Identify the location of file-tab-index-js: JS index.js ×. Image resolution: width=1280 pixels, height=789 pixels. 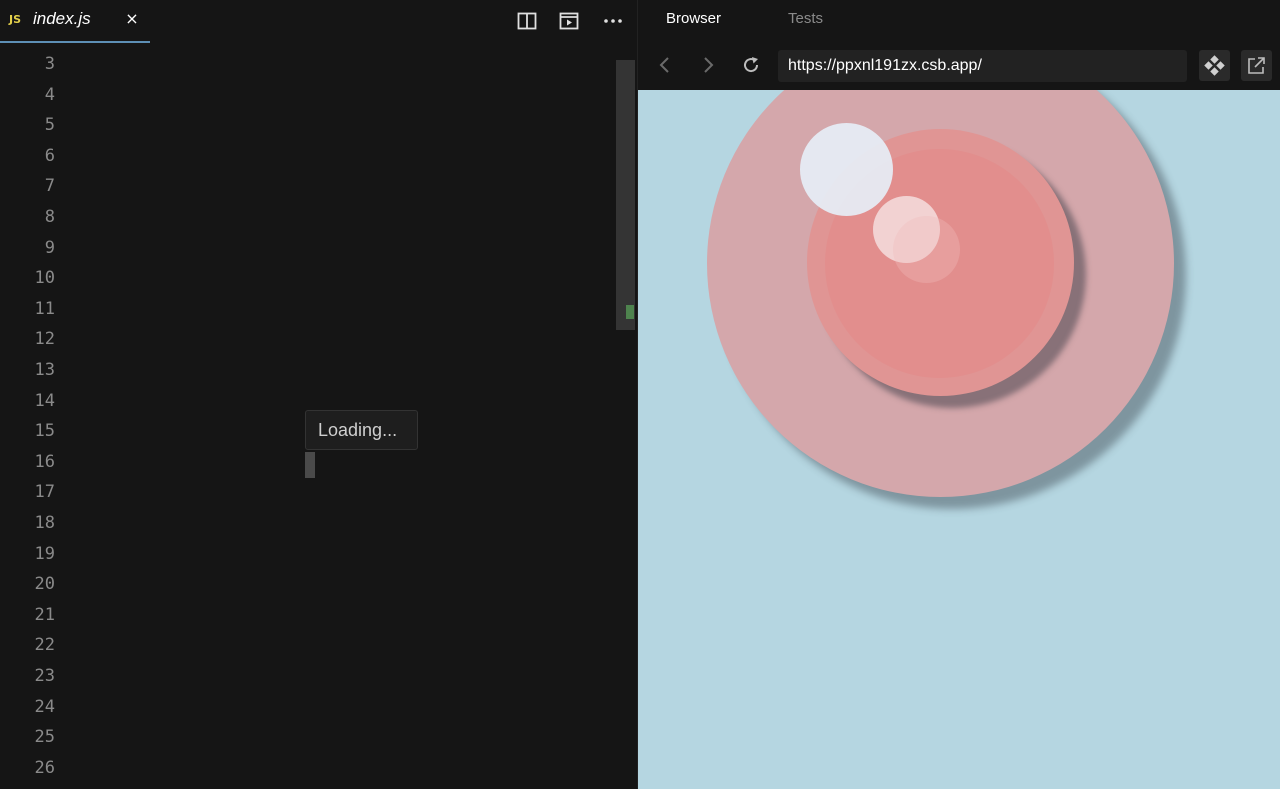
(75, 21).